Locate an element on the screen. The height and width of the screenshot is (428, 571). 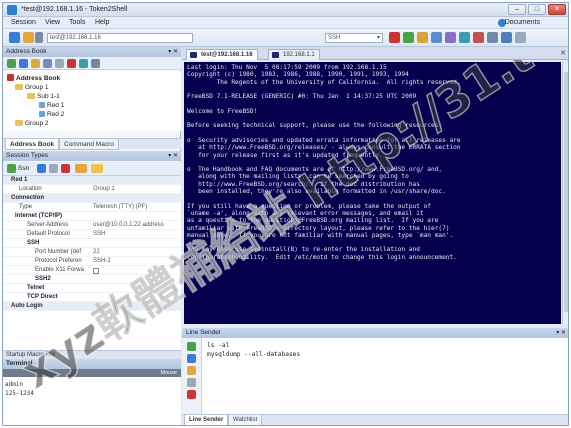
new-folder-icon is located at coordinates (35, 63).